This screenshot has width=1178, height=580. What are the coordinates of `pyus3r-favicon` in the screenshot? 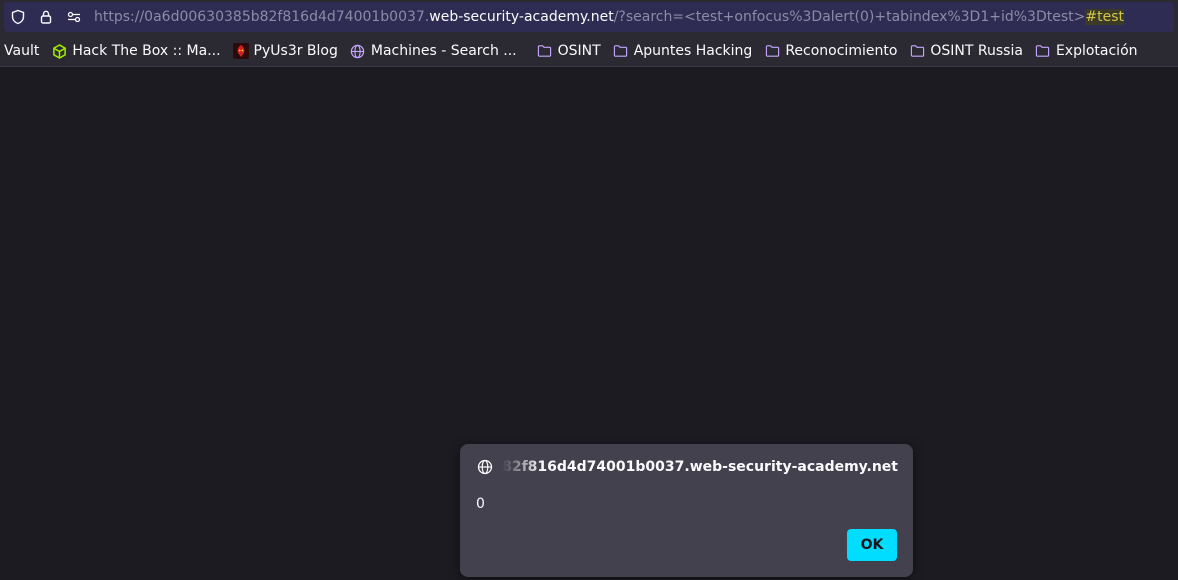 It's located at (240, 51).